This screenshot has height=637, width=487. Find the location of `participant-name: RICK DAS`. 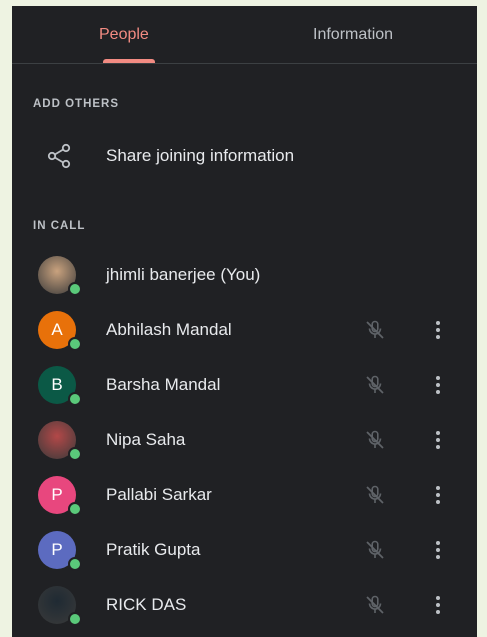

participant-name: RICK DAS is located at coordinates (146, 604).